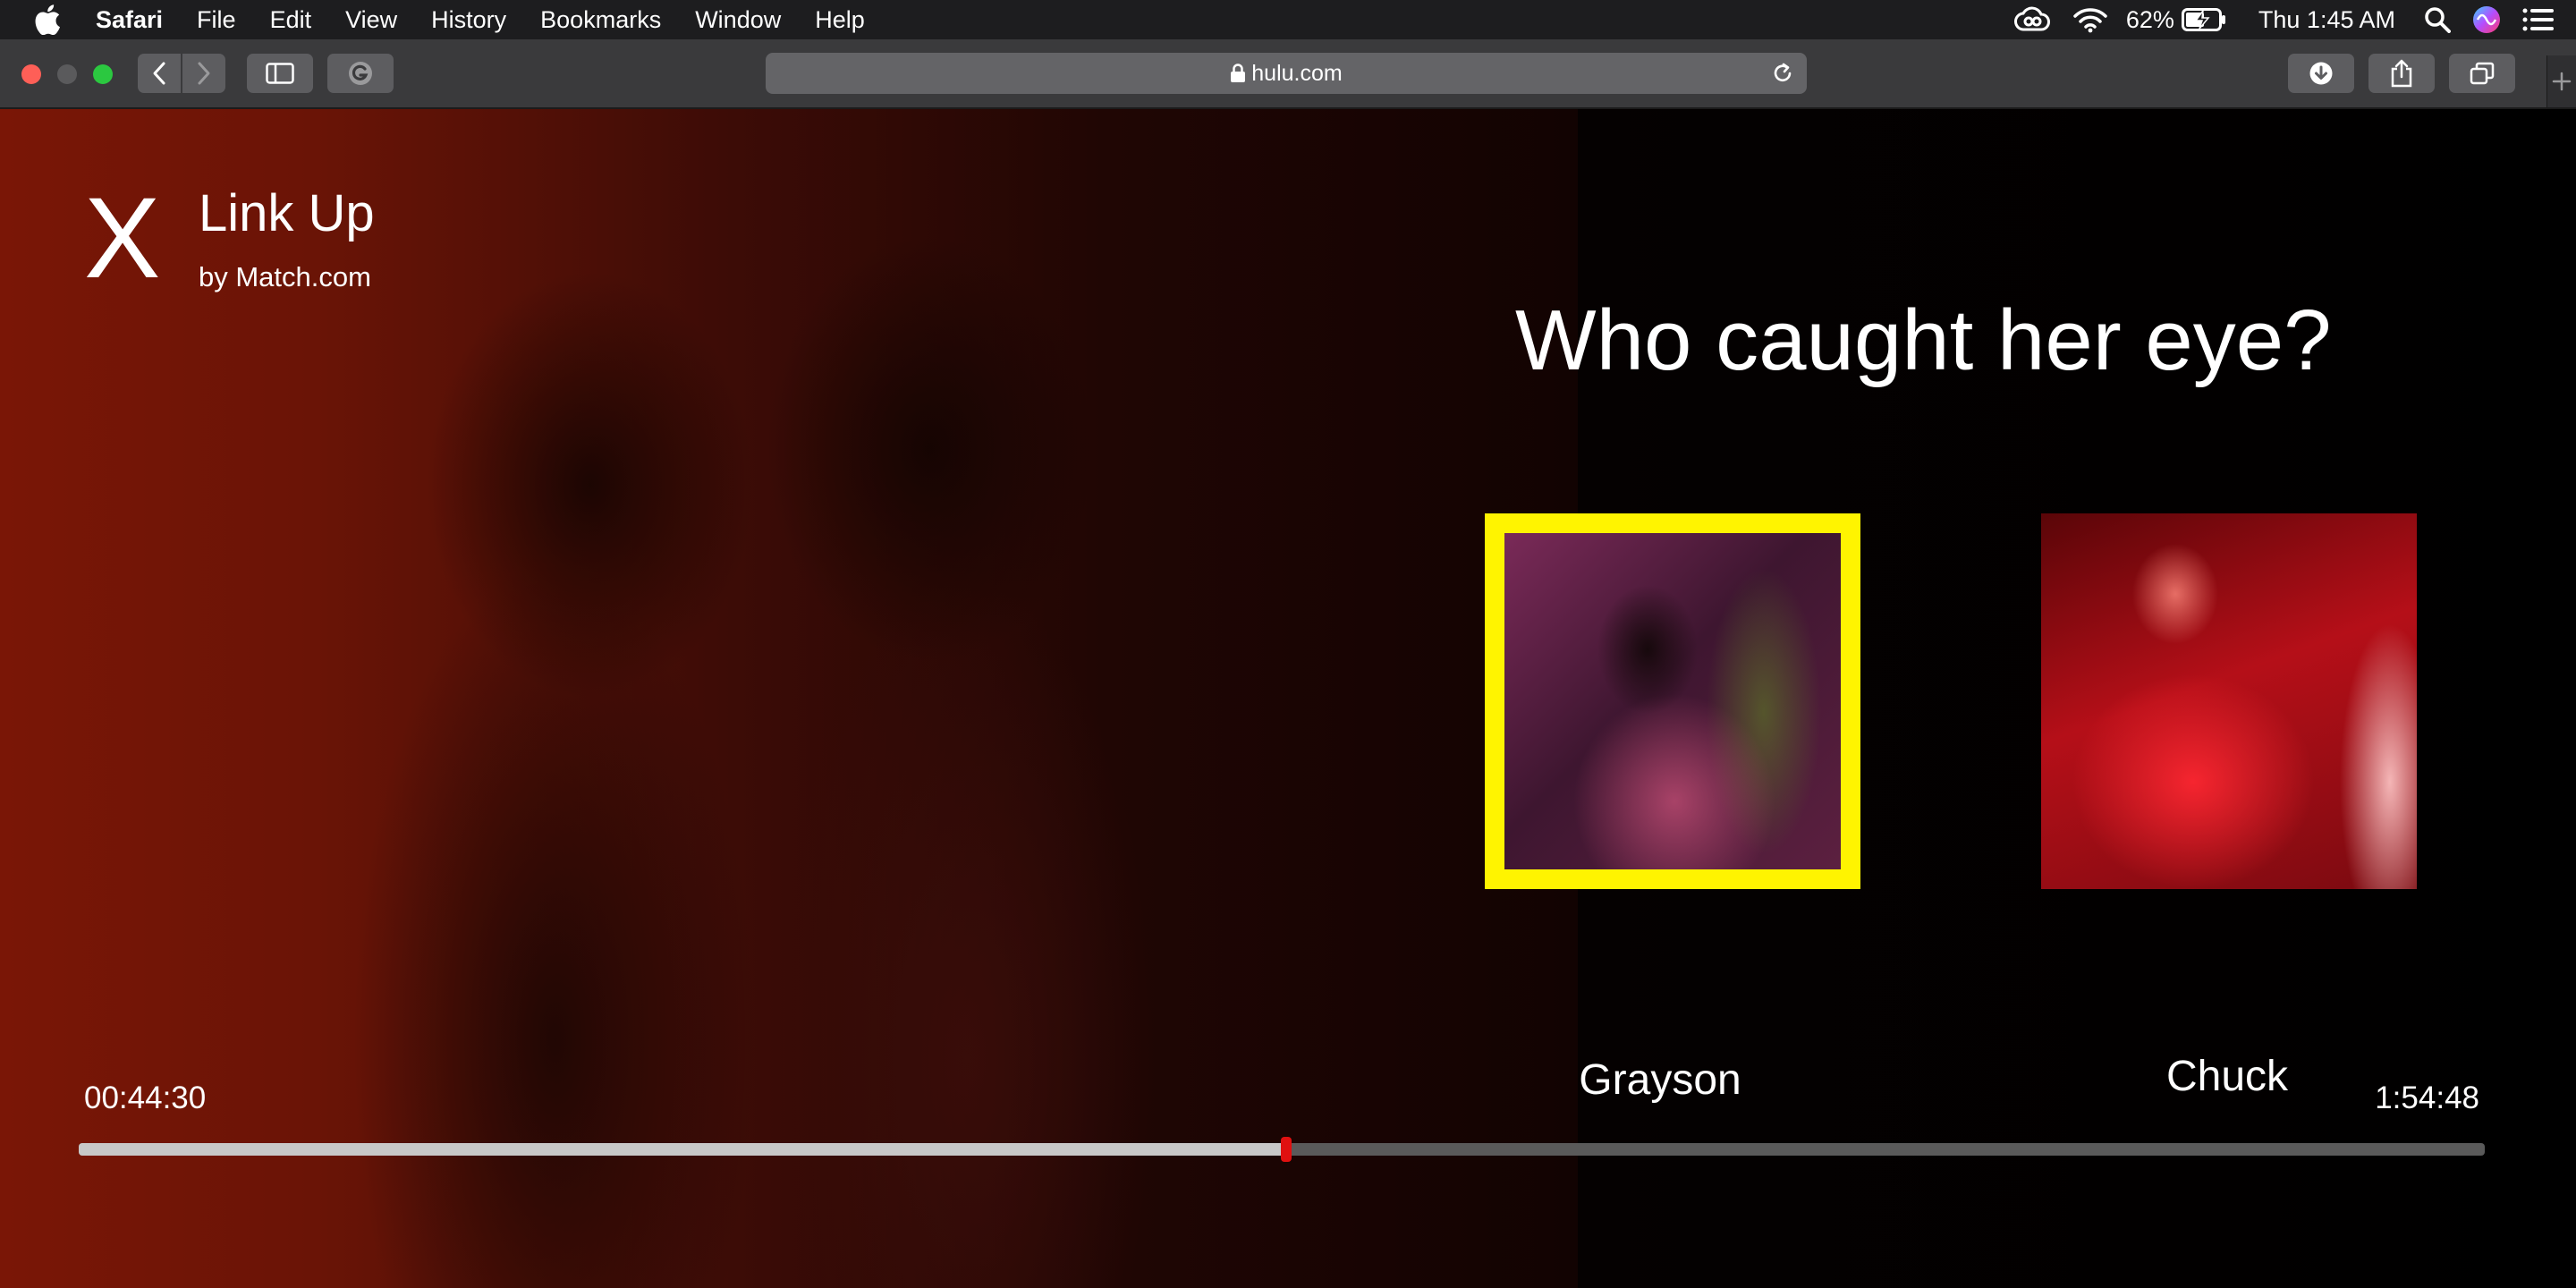 The image size is (2576, 1288). Describe the element at coordinates (2427, 1097) in the screenshot. I see `total-duration: 1:54:48` at that location.